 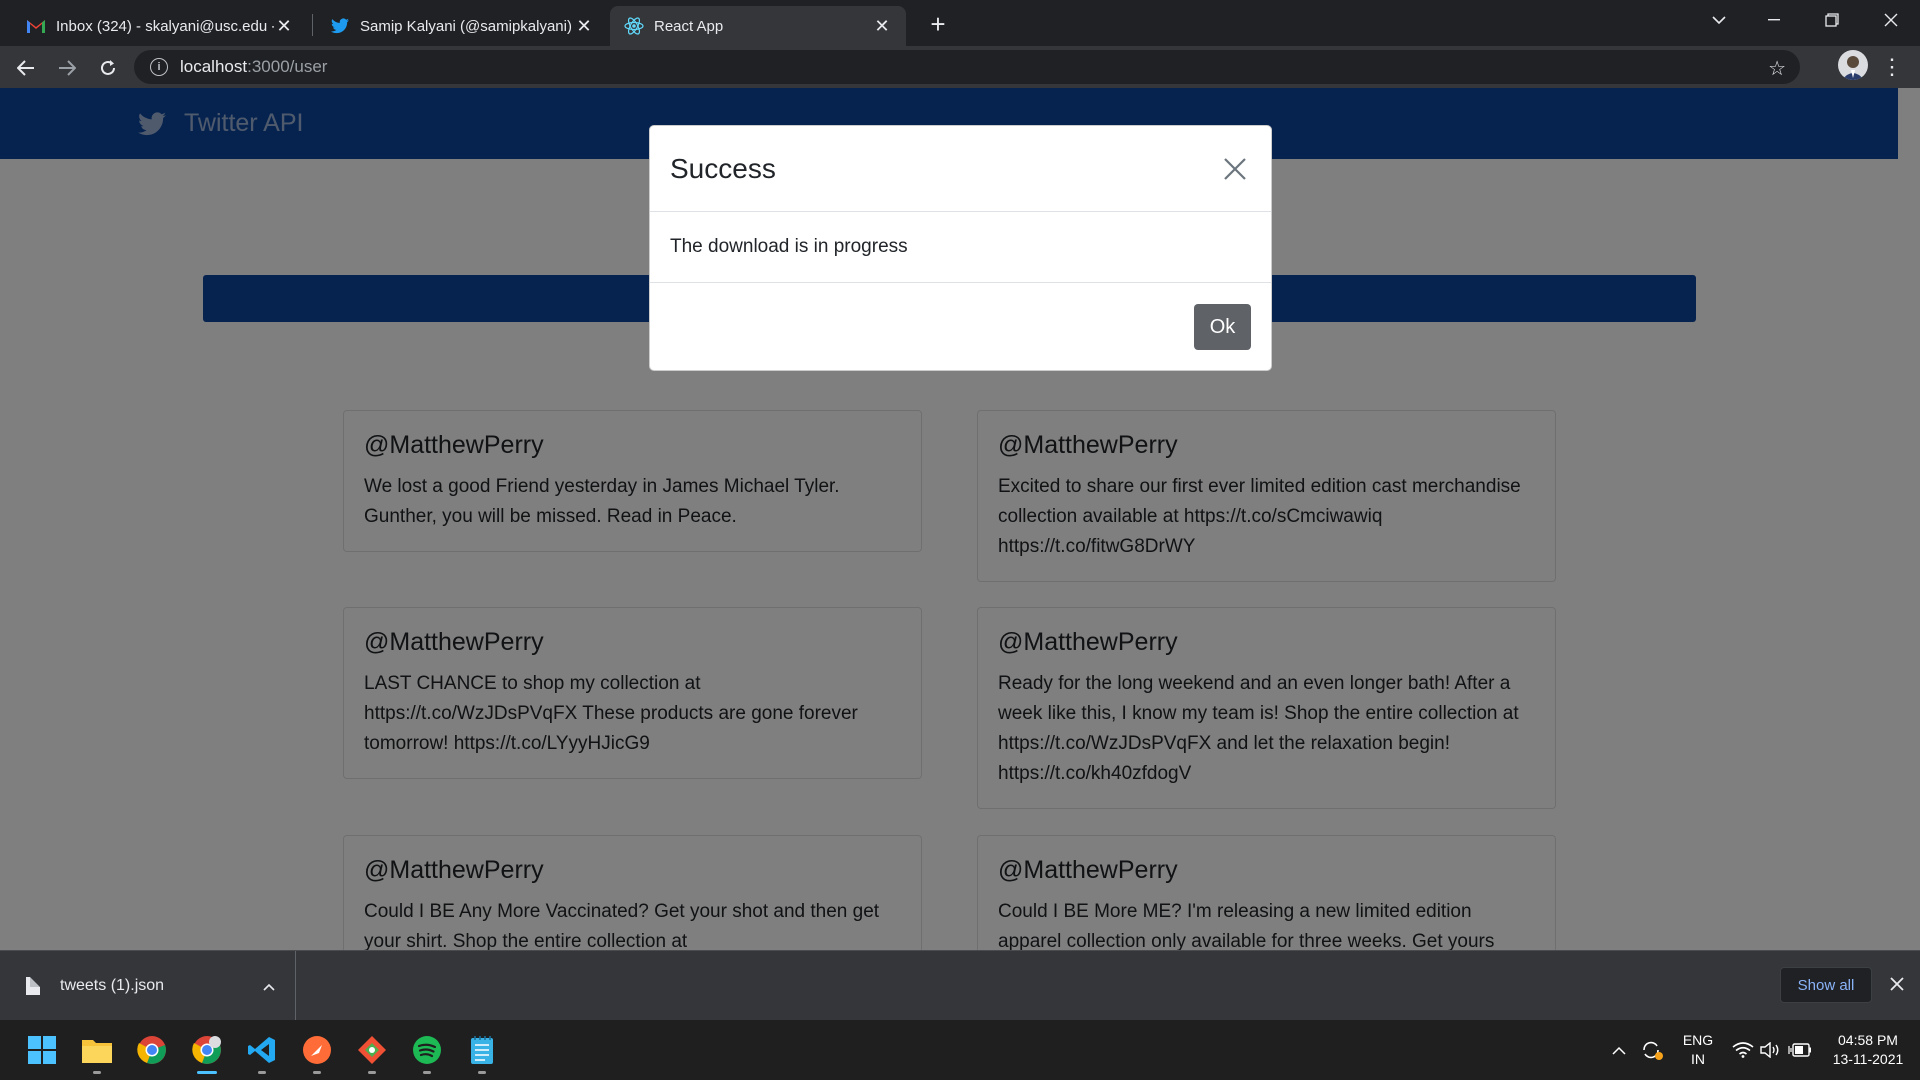 I want to click on windows-start-icon, so click(x=42, y=1050).